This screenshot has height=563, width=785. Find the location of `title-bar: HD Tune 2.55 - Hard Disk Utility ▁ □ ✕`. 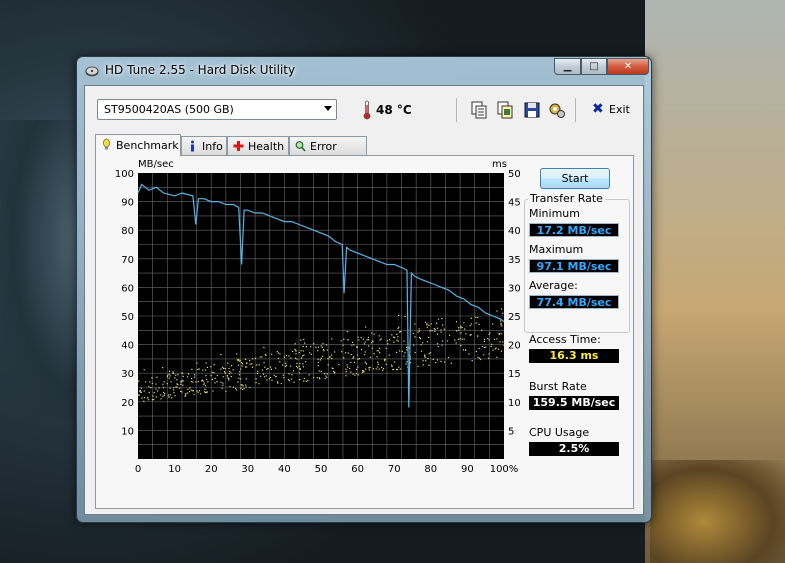

title-bar: HD Tune 2.55 - Hard Disk Utility ▁ □ ✕ is located at coordinates (364, 71).